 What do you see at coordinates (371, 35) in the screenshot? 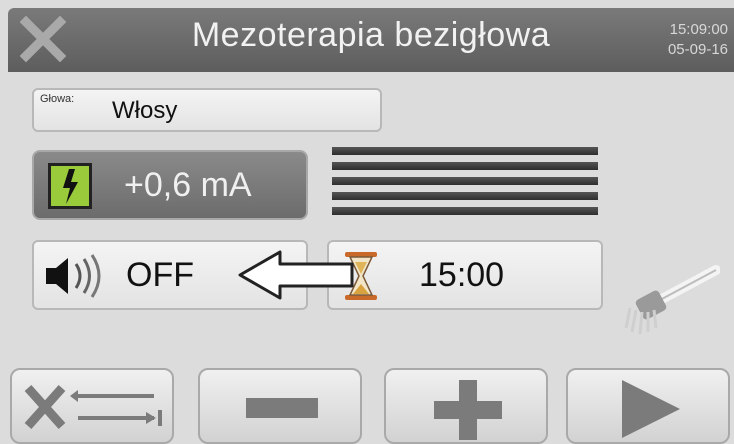
I see `page-title: Mezoterapia bezigłowa` at bounding box center [371, 35].